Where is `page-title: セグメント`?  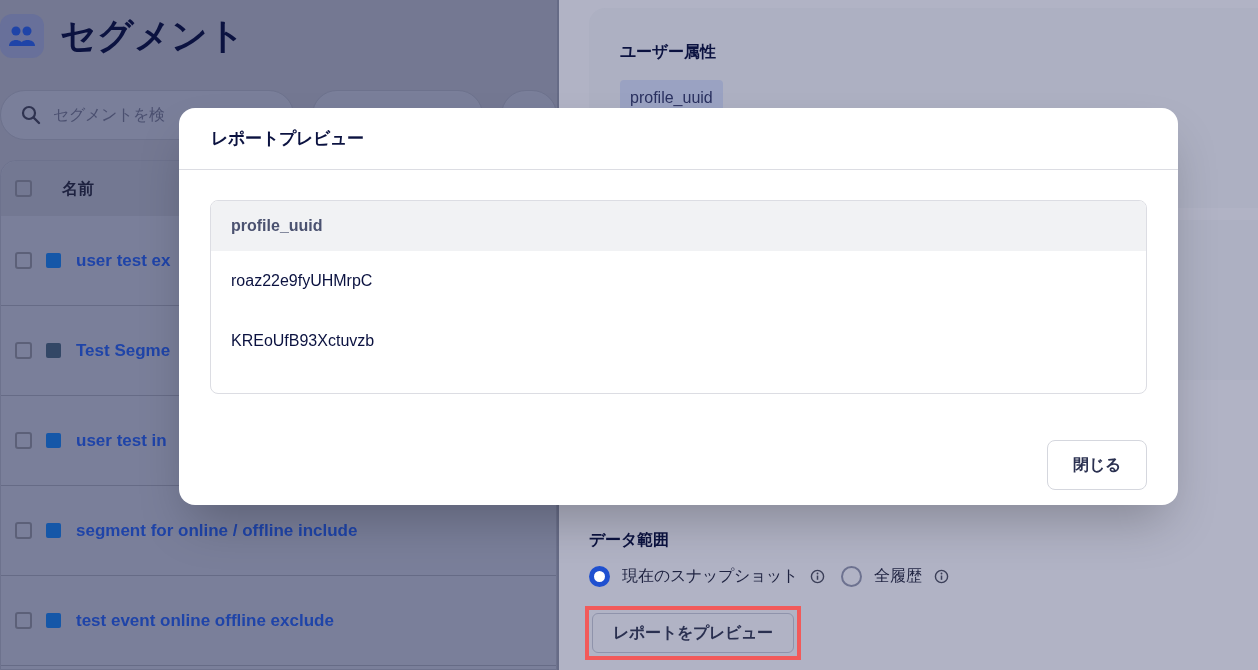
page-title: セグメント is located at coordinates (152, 36).